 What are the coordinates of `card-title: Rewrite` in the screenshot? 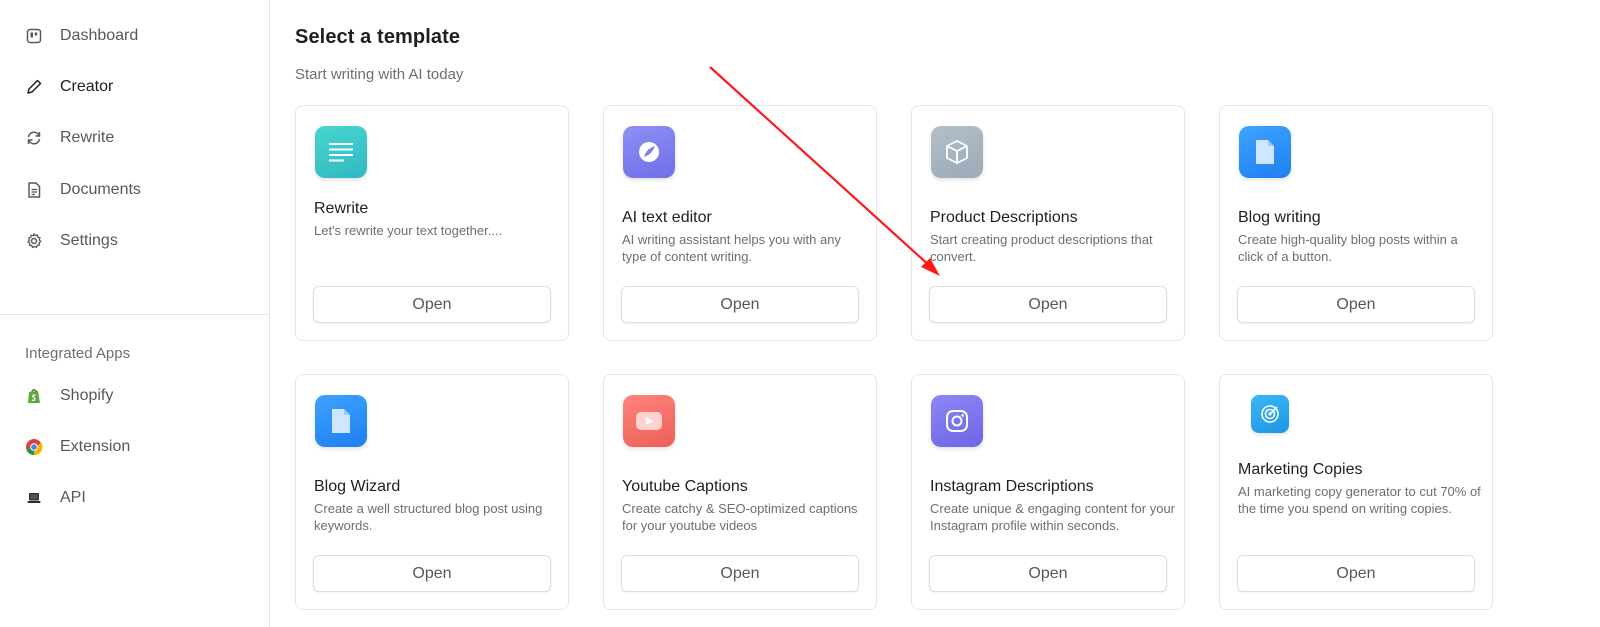 It's located at (341, 208).